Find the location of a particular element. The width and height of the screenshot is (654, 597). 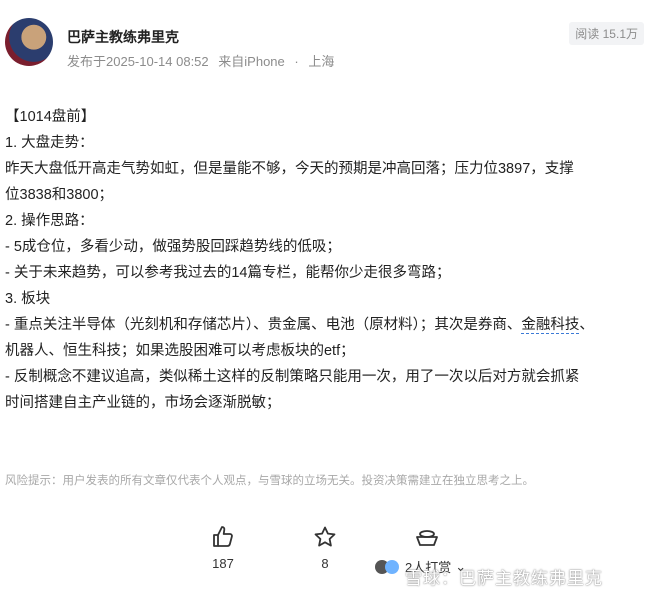

list-item: 时间搭建自主产业链的，市场会逐渐脱敏； is located at coordinates (143, 403).